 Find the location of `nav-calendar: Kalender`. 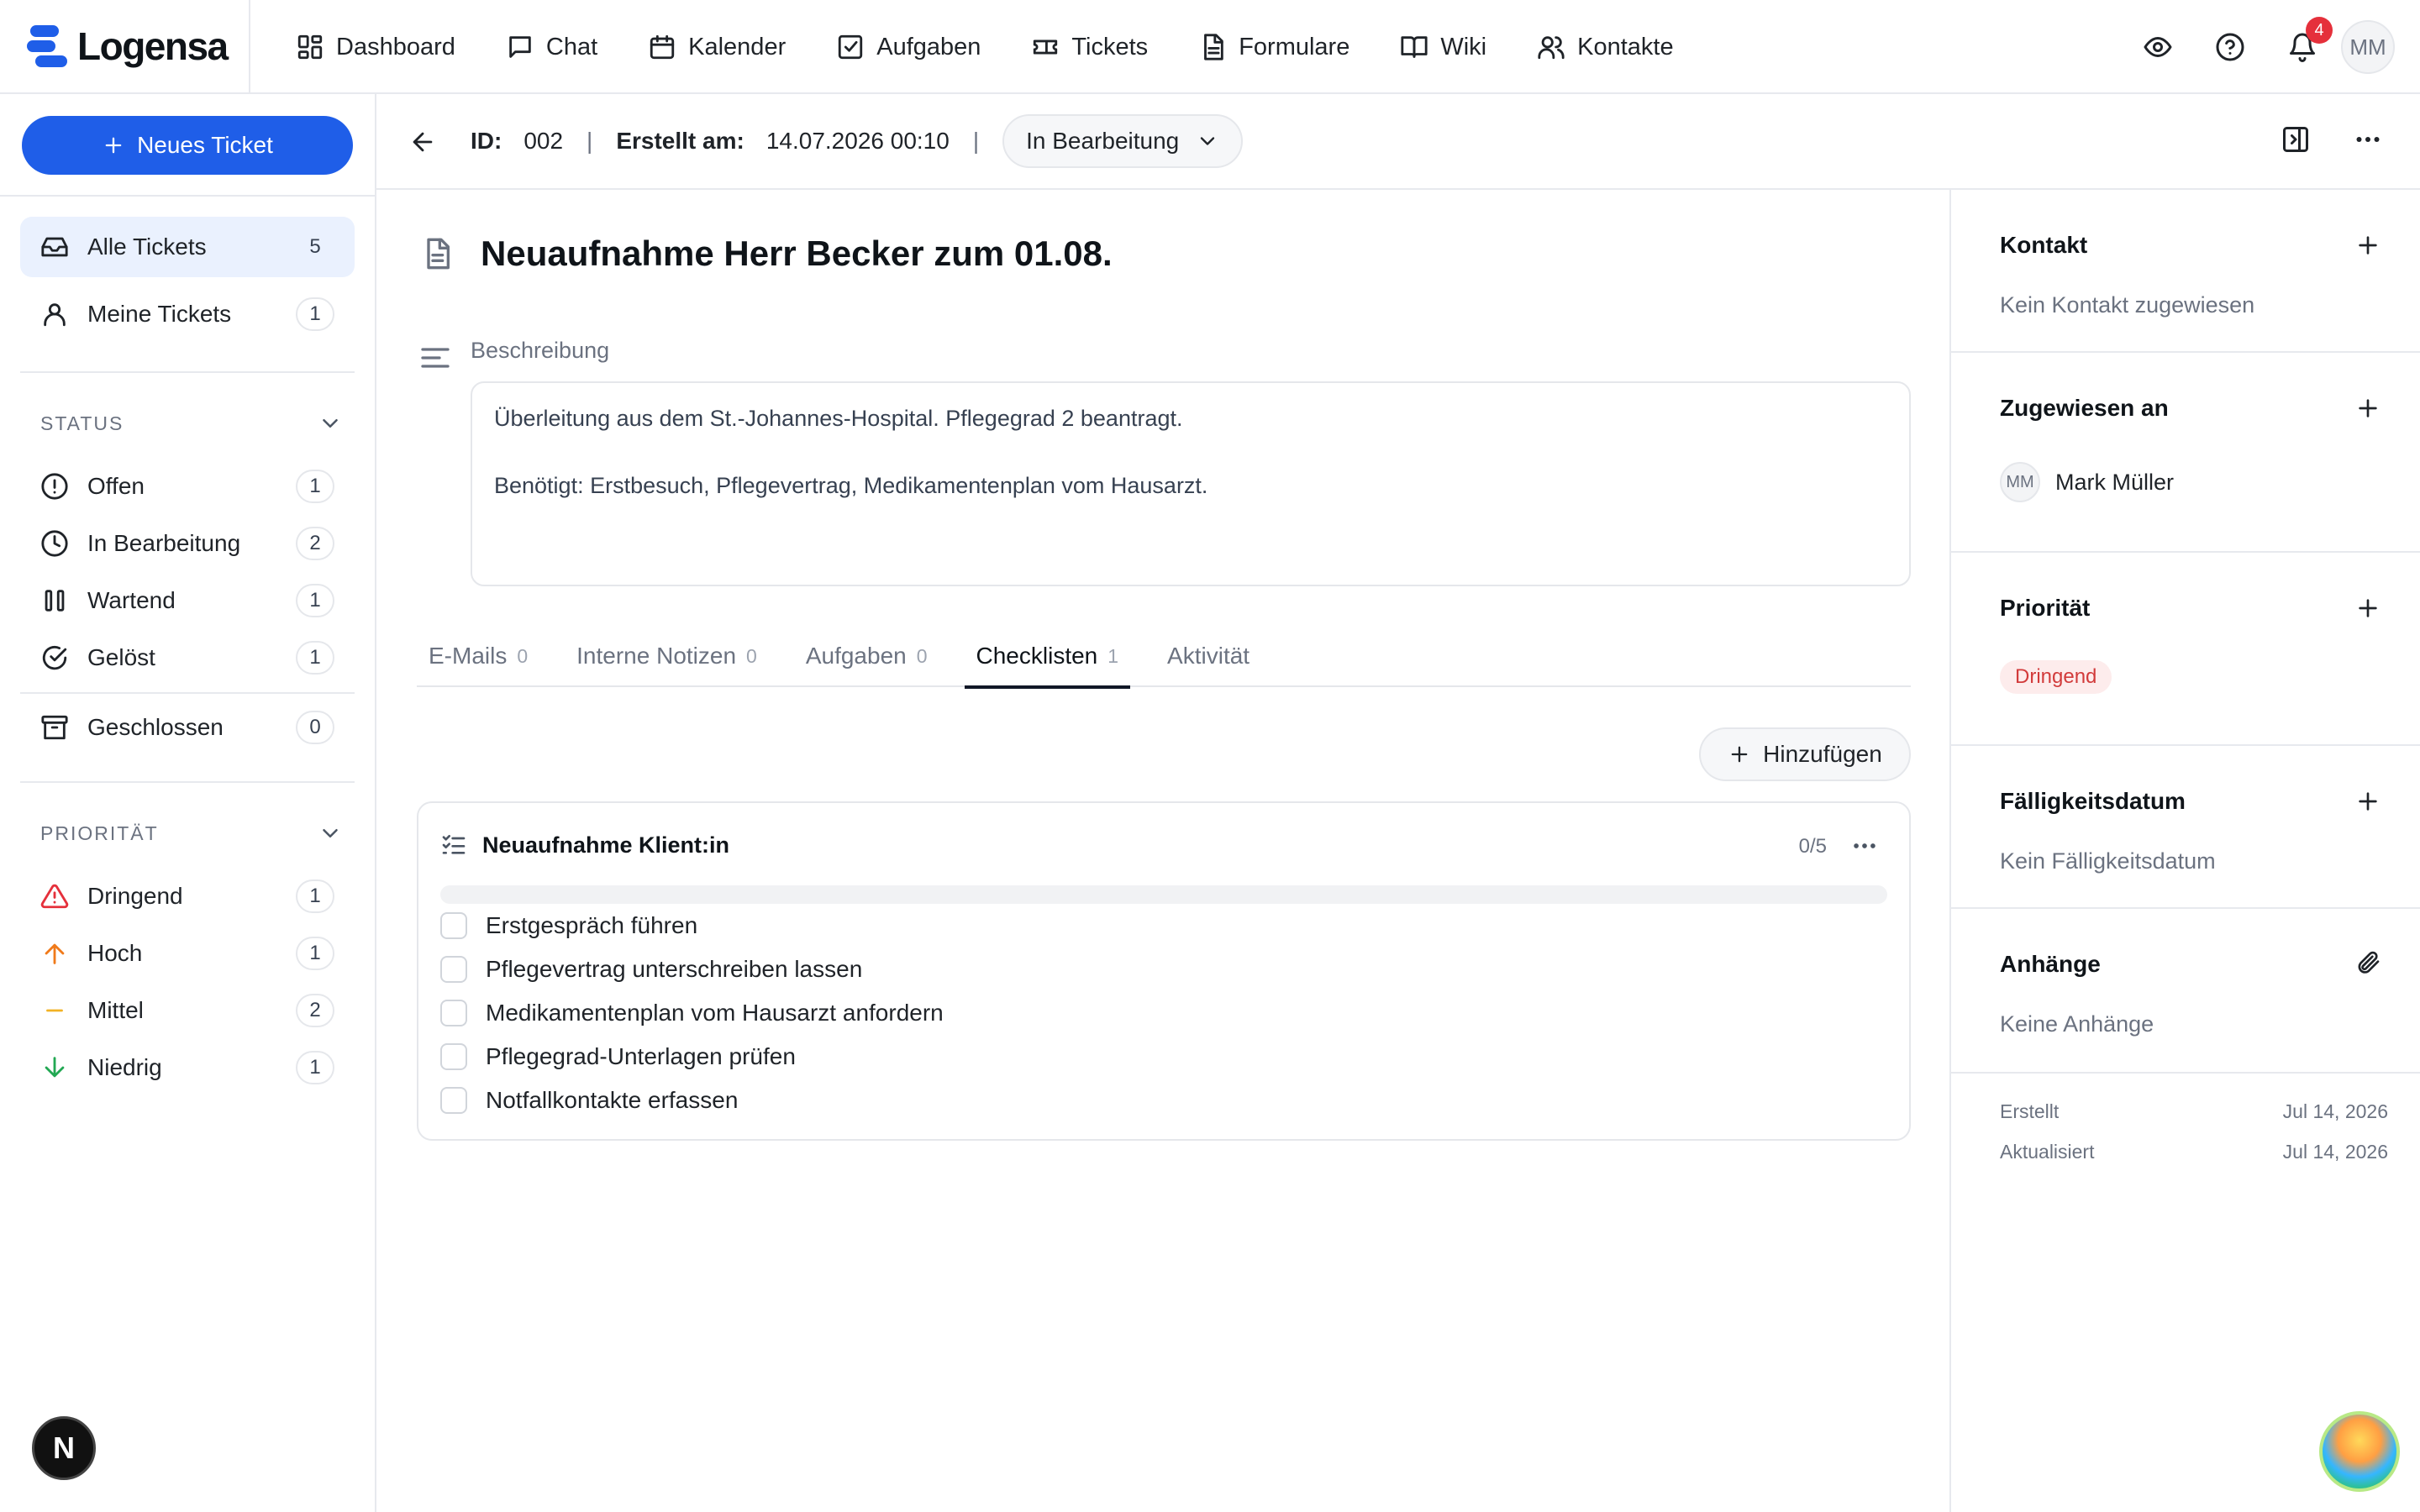

nav-calendar: Kalender is located at coordinates (717, 47).